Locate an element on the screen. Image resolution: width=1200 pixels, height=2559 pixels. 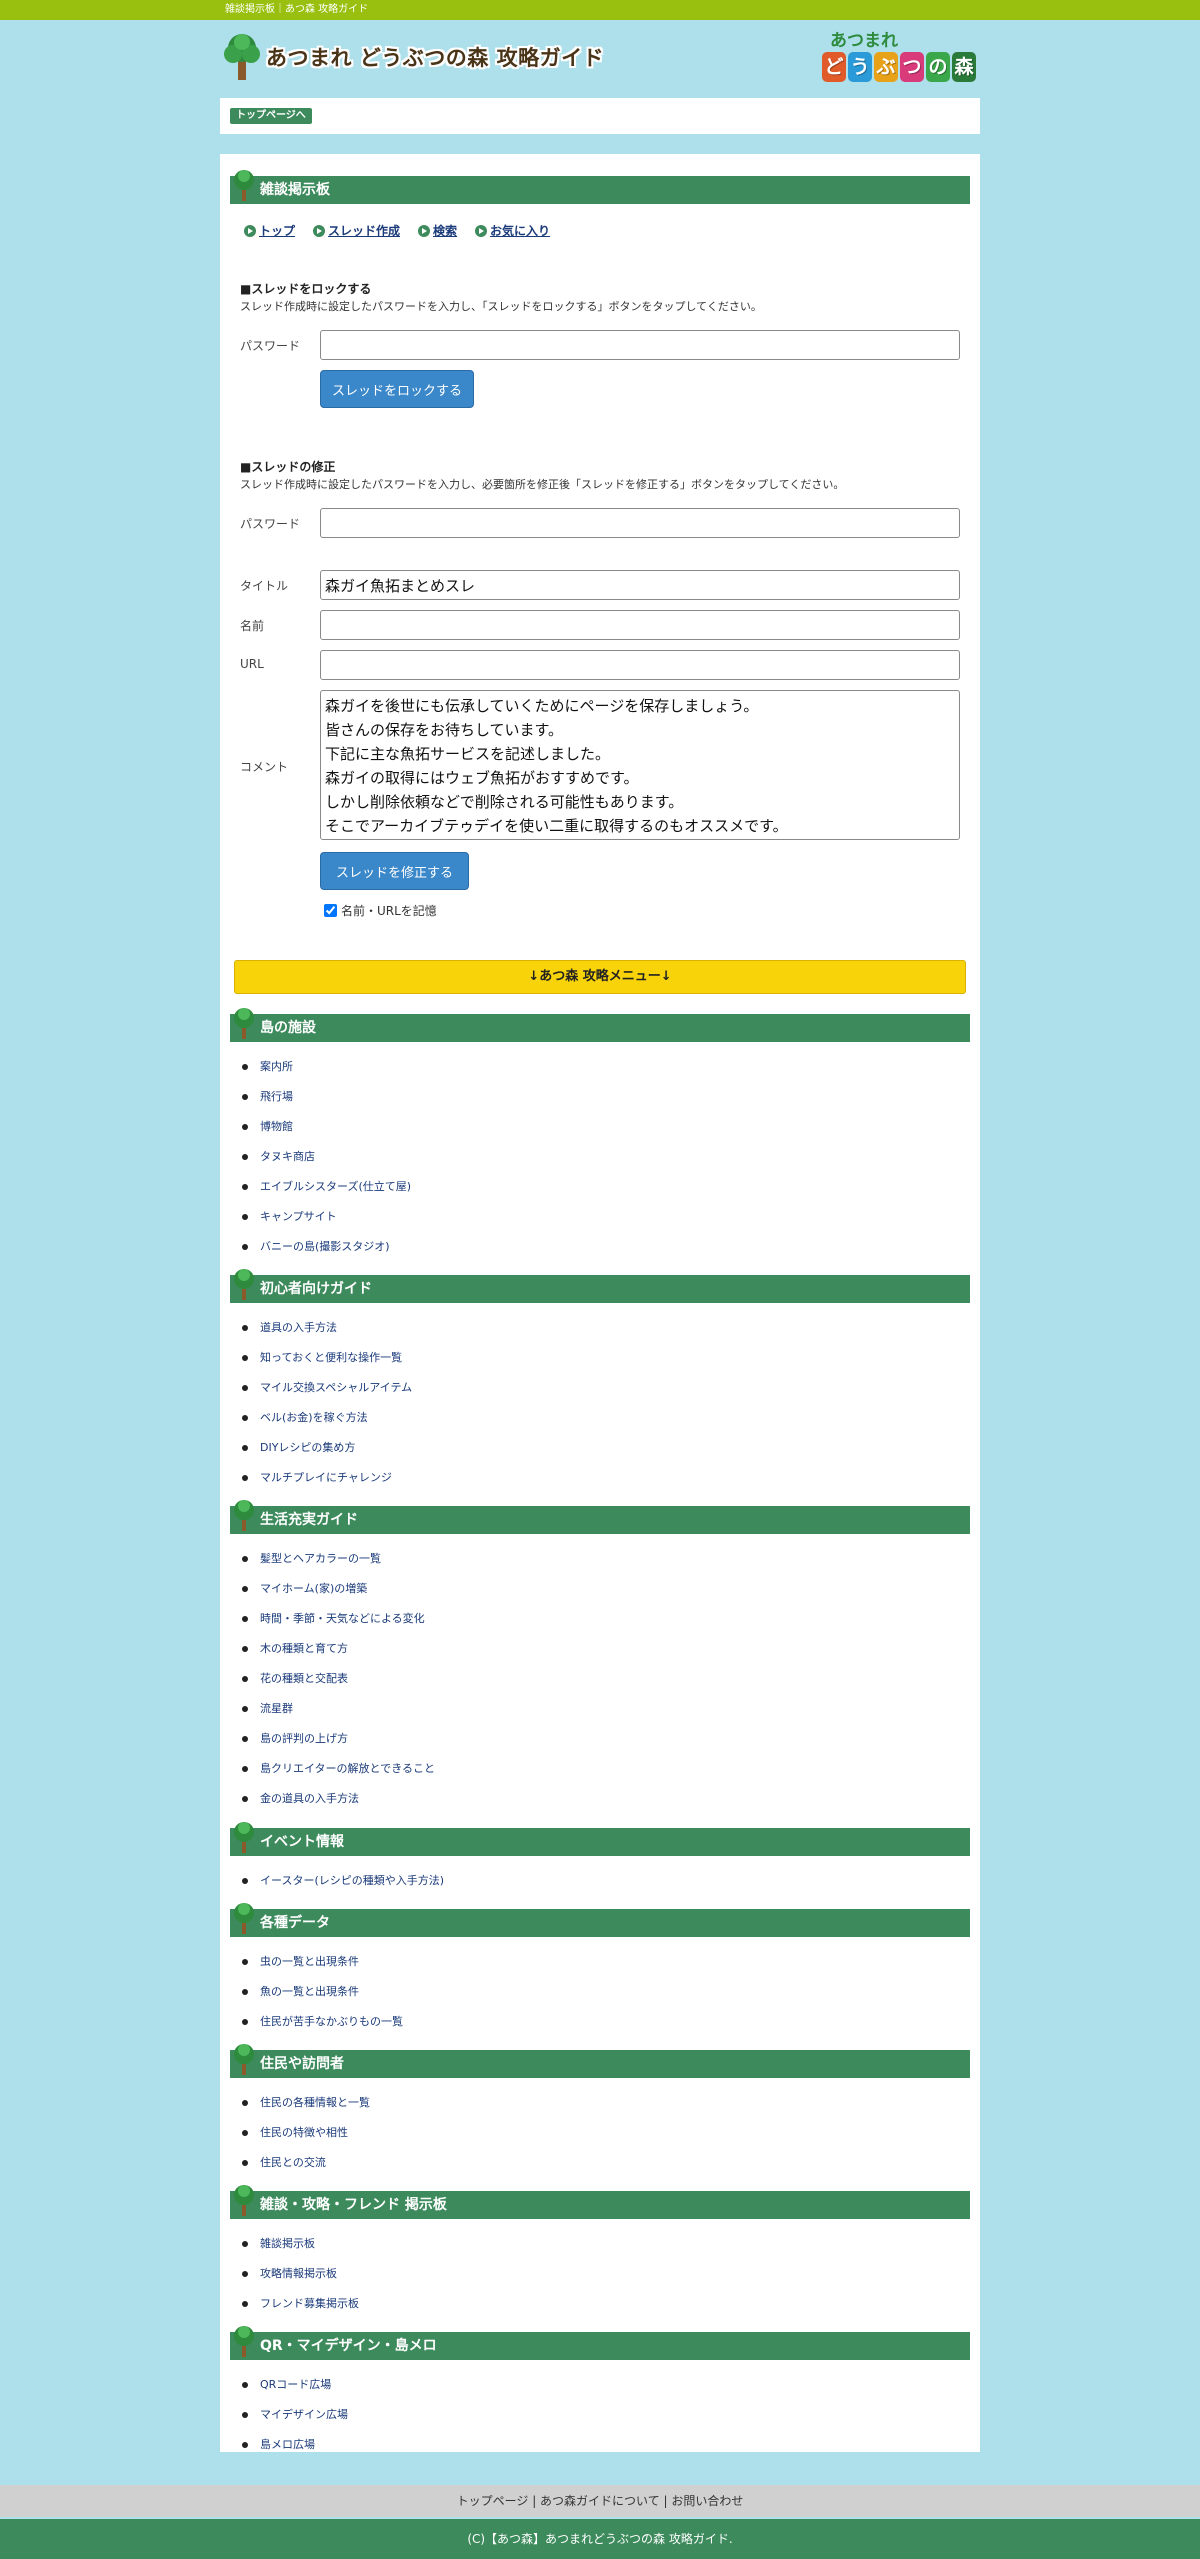
lock-form-title: ■スレッドをロックする is located at coordinates (306, 289).